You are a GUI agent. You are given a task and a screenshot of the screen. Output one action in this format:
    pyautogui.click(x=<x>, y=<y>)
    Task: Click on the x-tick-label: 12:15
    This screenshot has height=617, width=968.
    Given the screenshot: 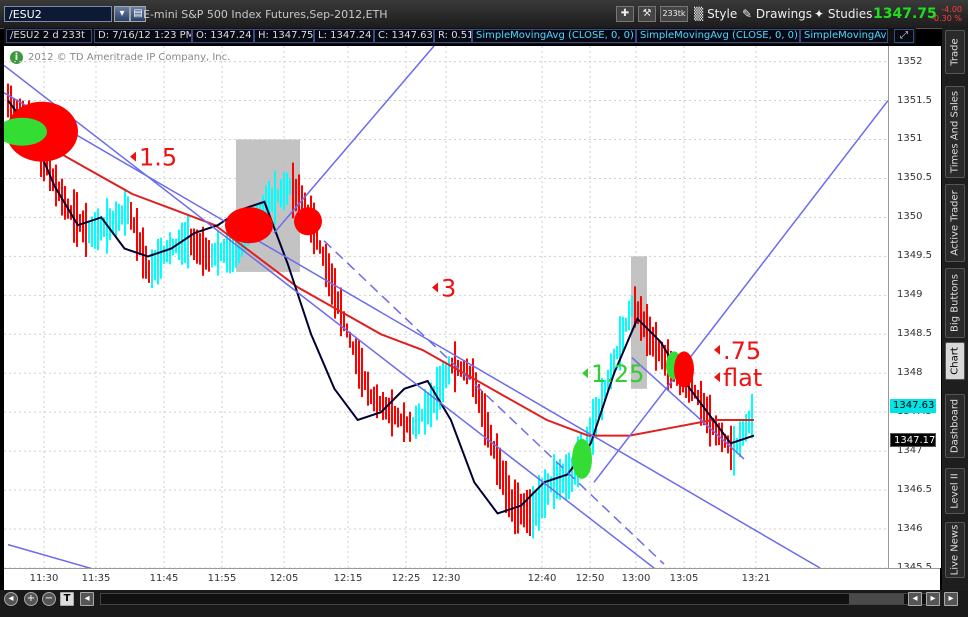 What is the action you would take?
    pyautogui.click(x=348, y=578)
    